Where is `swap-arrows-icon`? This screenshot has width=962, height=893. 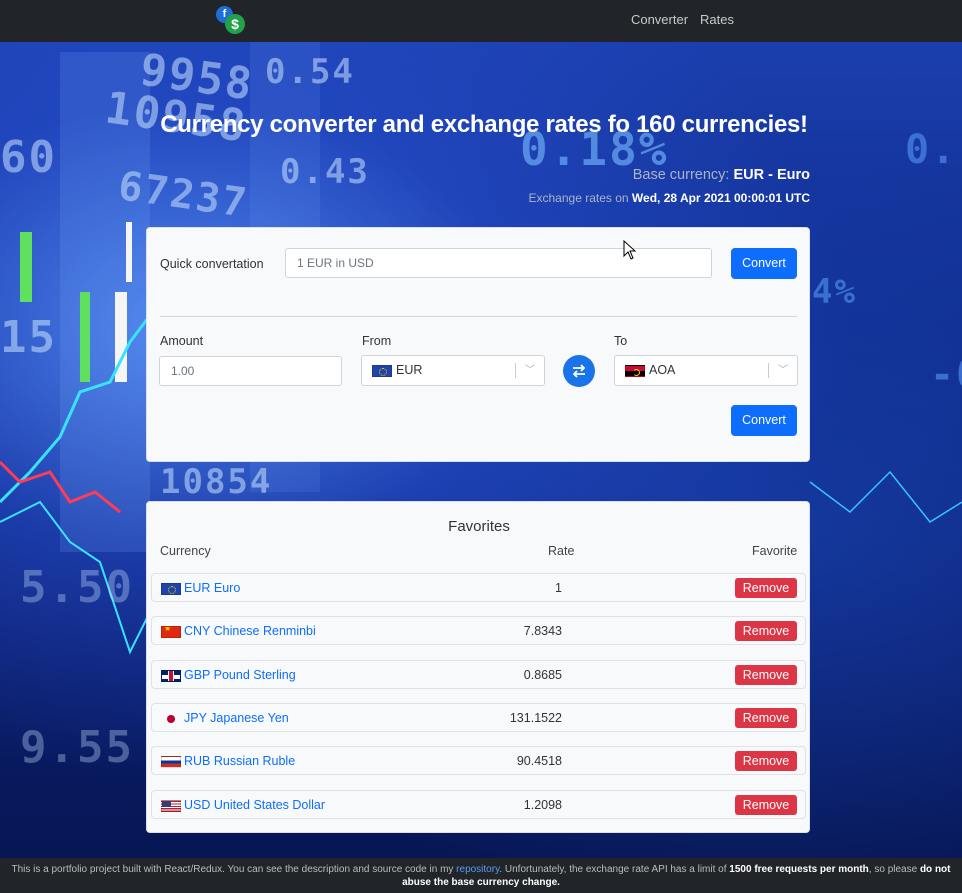 swap-arrows-icon is located at coordinates (579, 371).